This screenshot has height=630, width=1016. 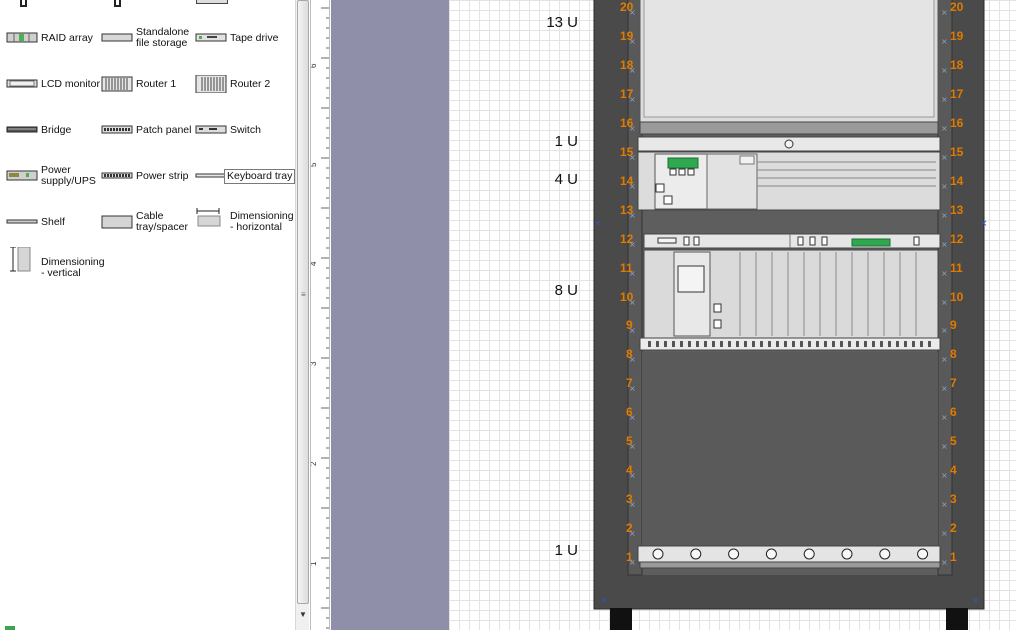 What do you see at coordinates (211, 130) in the screenshot?
I see `switch-icon` at bounding box center [211, 130].